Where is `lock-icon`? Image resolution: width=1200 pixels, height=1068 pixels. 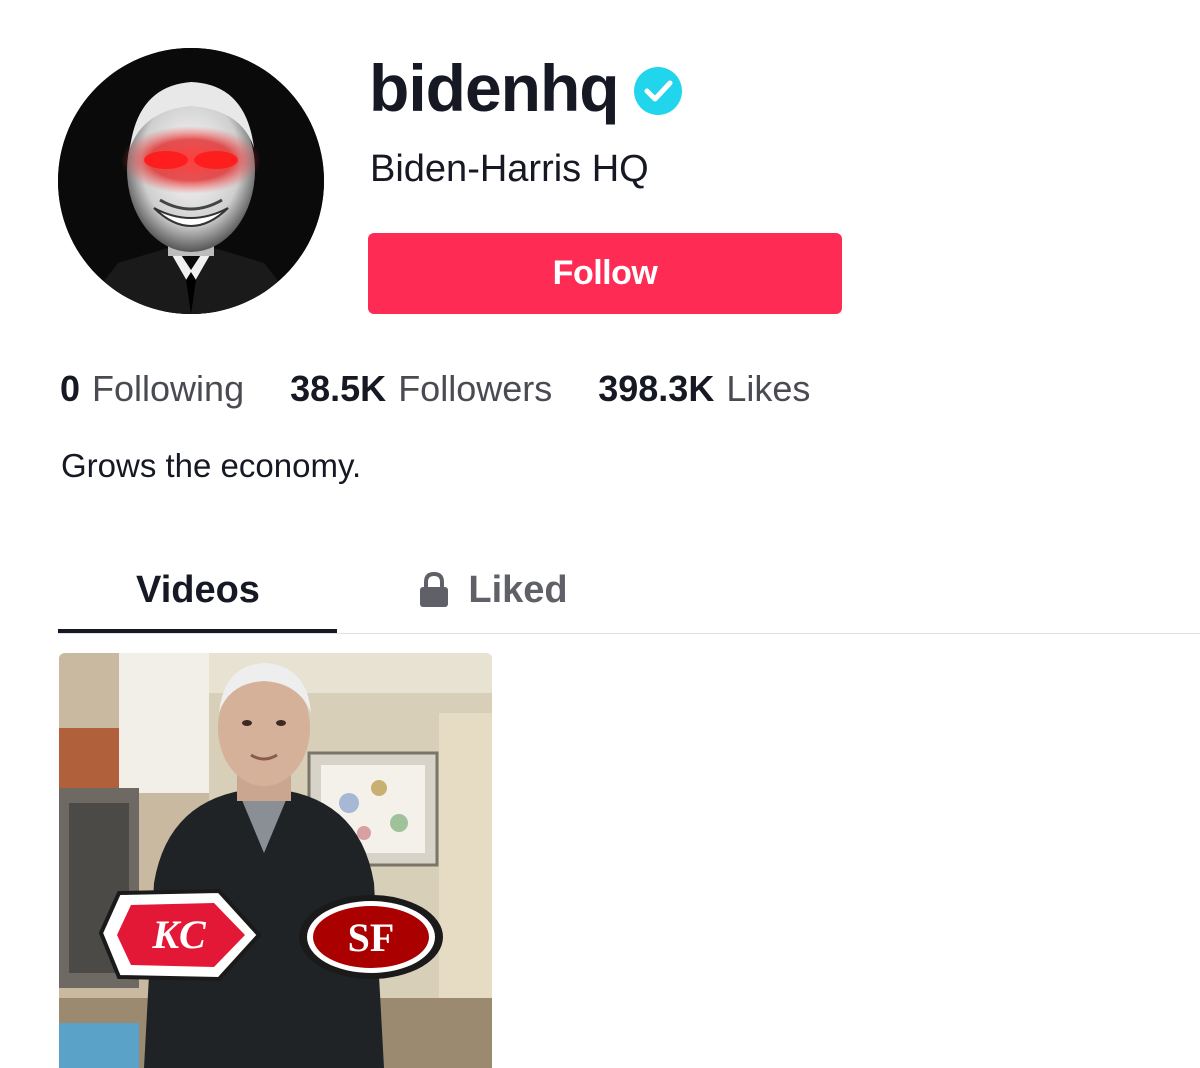 lock-icon is located at coordinates (434, 589).